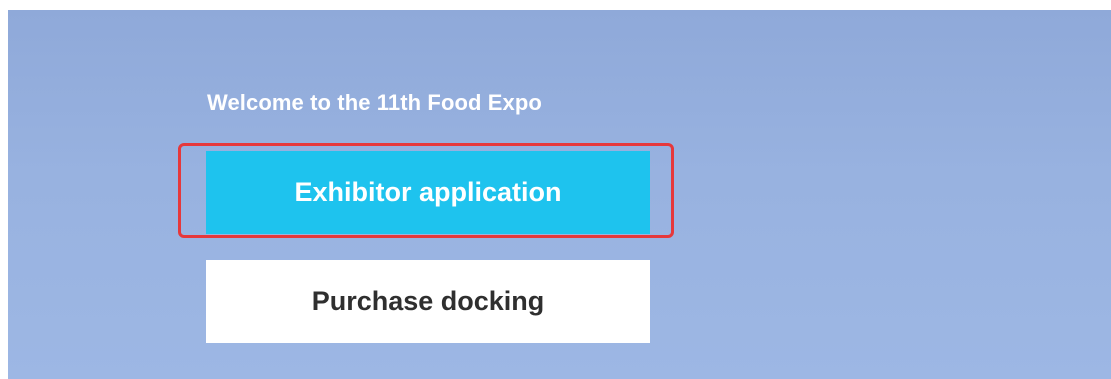 The height and width of the screenshot is (379, 1111). I want to click on exhibitor-application-button: Exhibitor application, so click(428, 192).